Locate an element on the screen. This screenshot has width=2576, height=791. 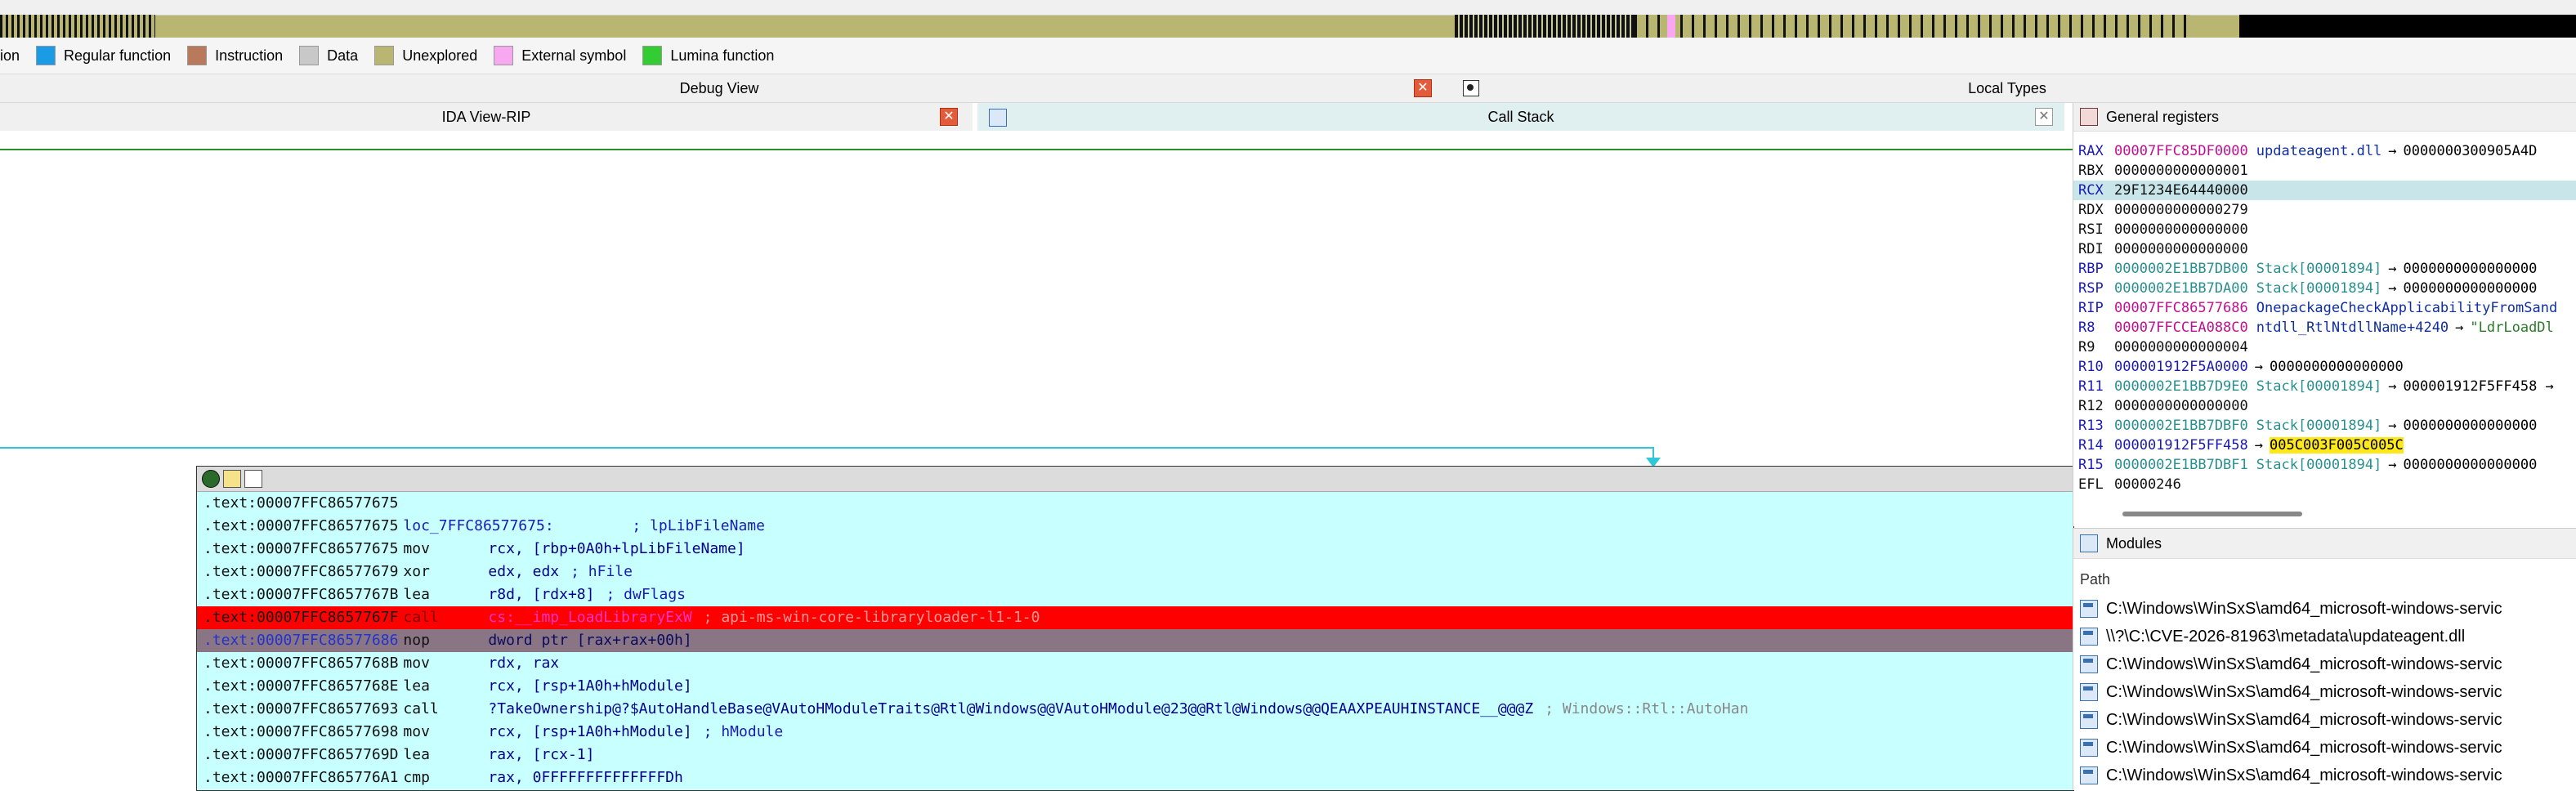
register-row: RBX 0000000000000001 is located at coordinates (2324, 171).